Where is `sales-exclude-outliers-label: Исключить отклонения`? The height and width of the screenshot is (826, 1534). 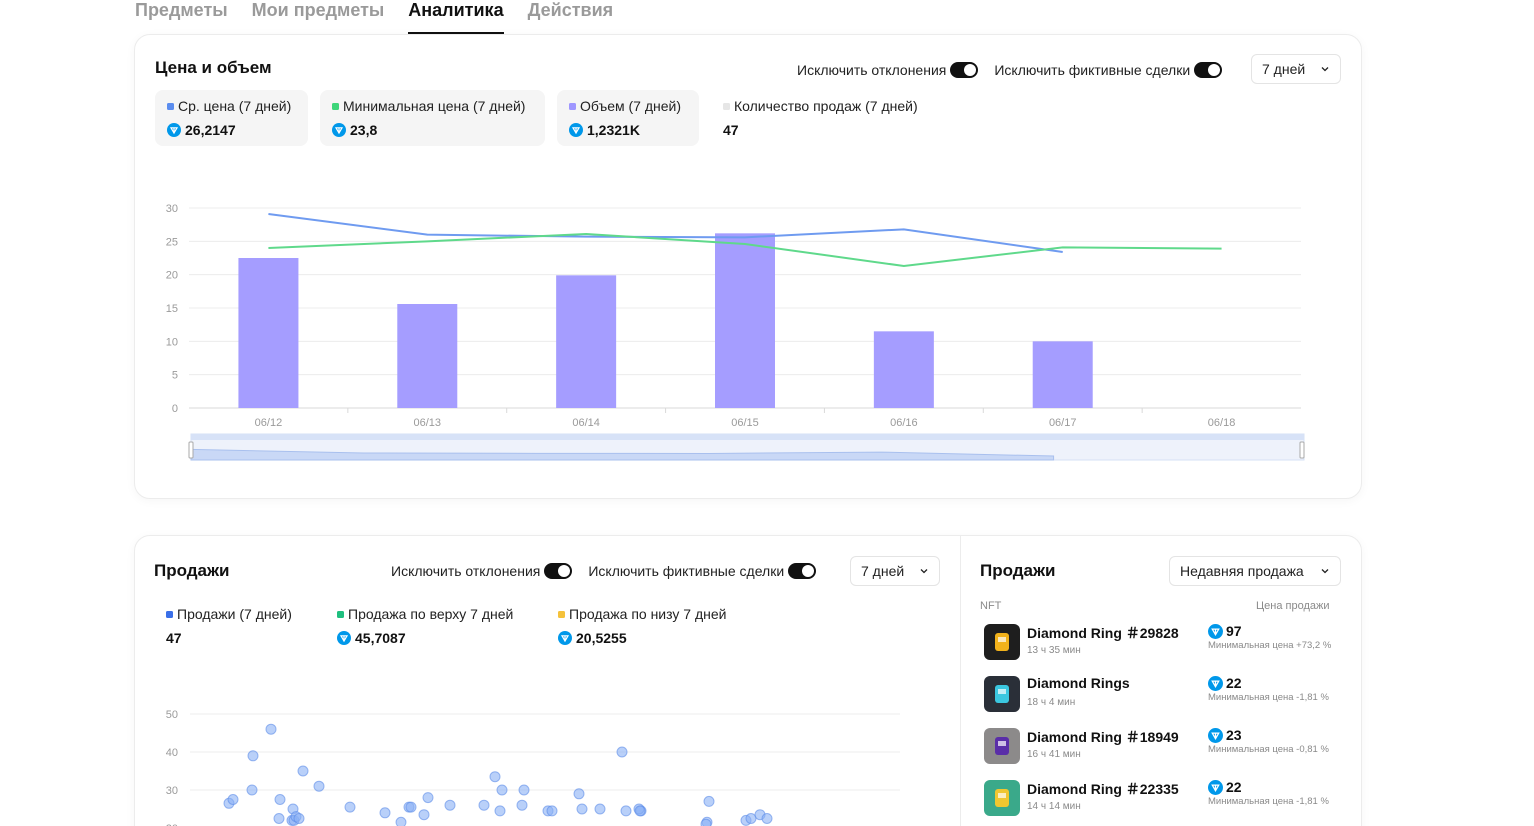
sales-exclude-outliers-label: Исключить отклонения is located at coordinates (466, 571).